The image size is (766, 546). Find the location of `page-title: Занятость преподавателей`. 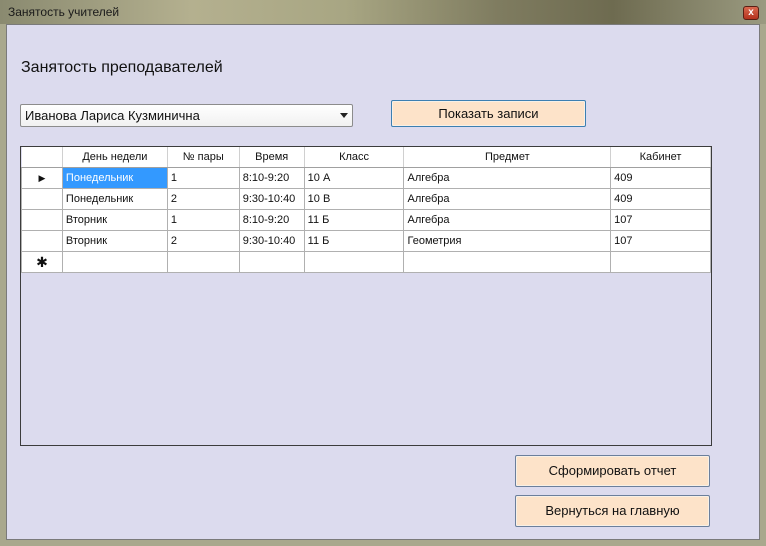

page-title: Занятость преподавателей is located at coordinates (122, 67).